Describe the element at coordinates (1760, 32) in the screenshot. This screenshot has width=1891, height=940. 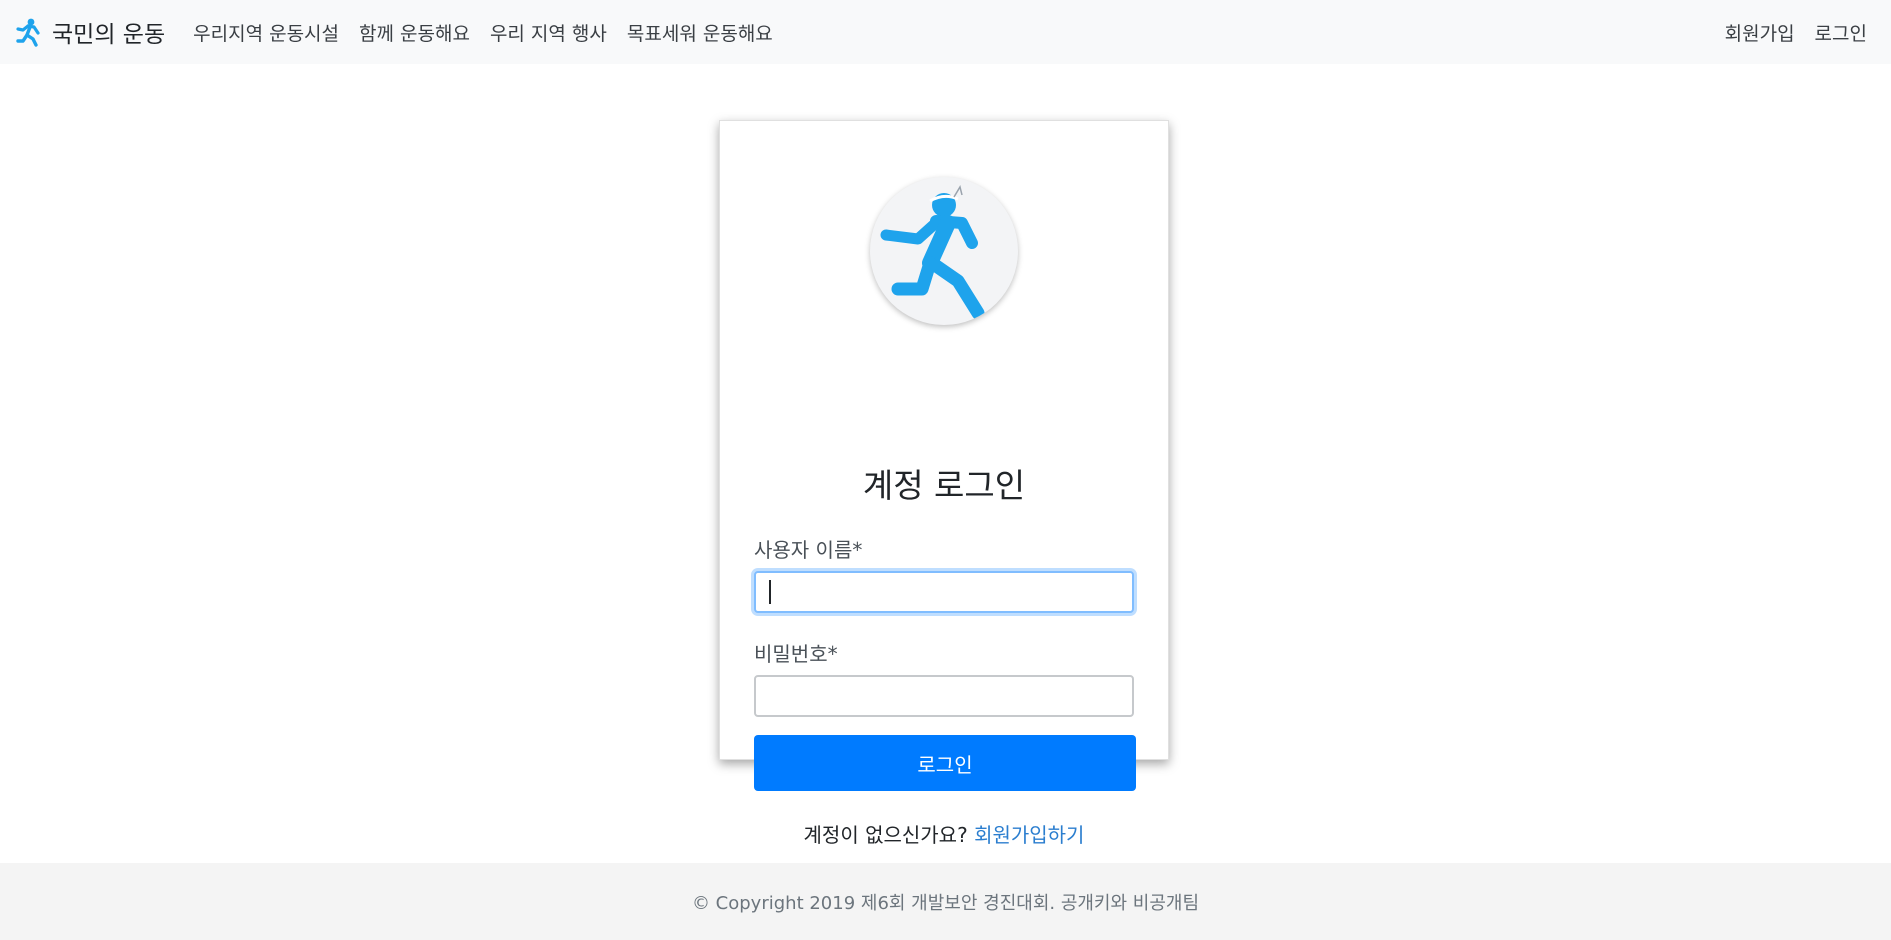
I see `nav-link-signup: 회원가입` at that location.